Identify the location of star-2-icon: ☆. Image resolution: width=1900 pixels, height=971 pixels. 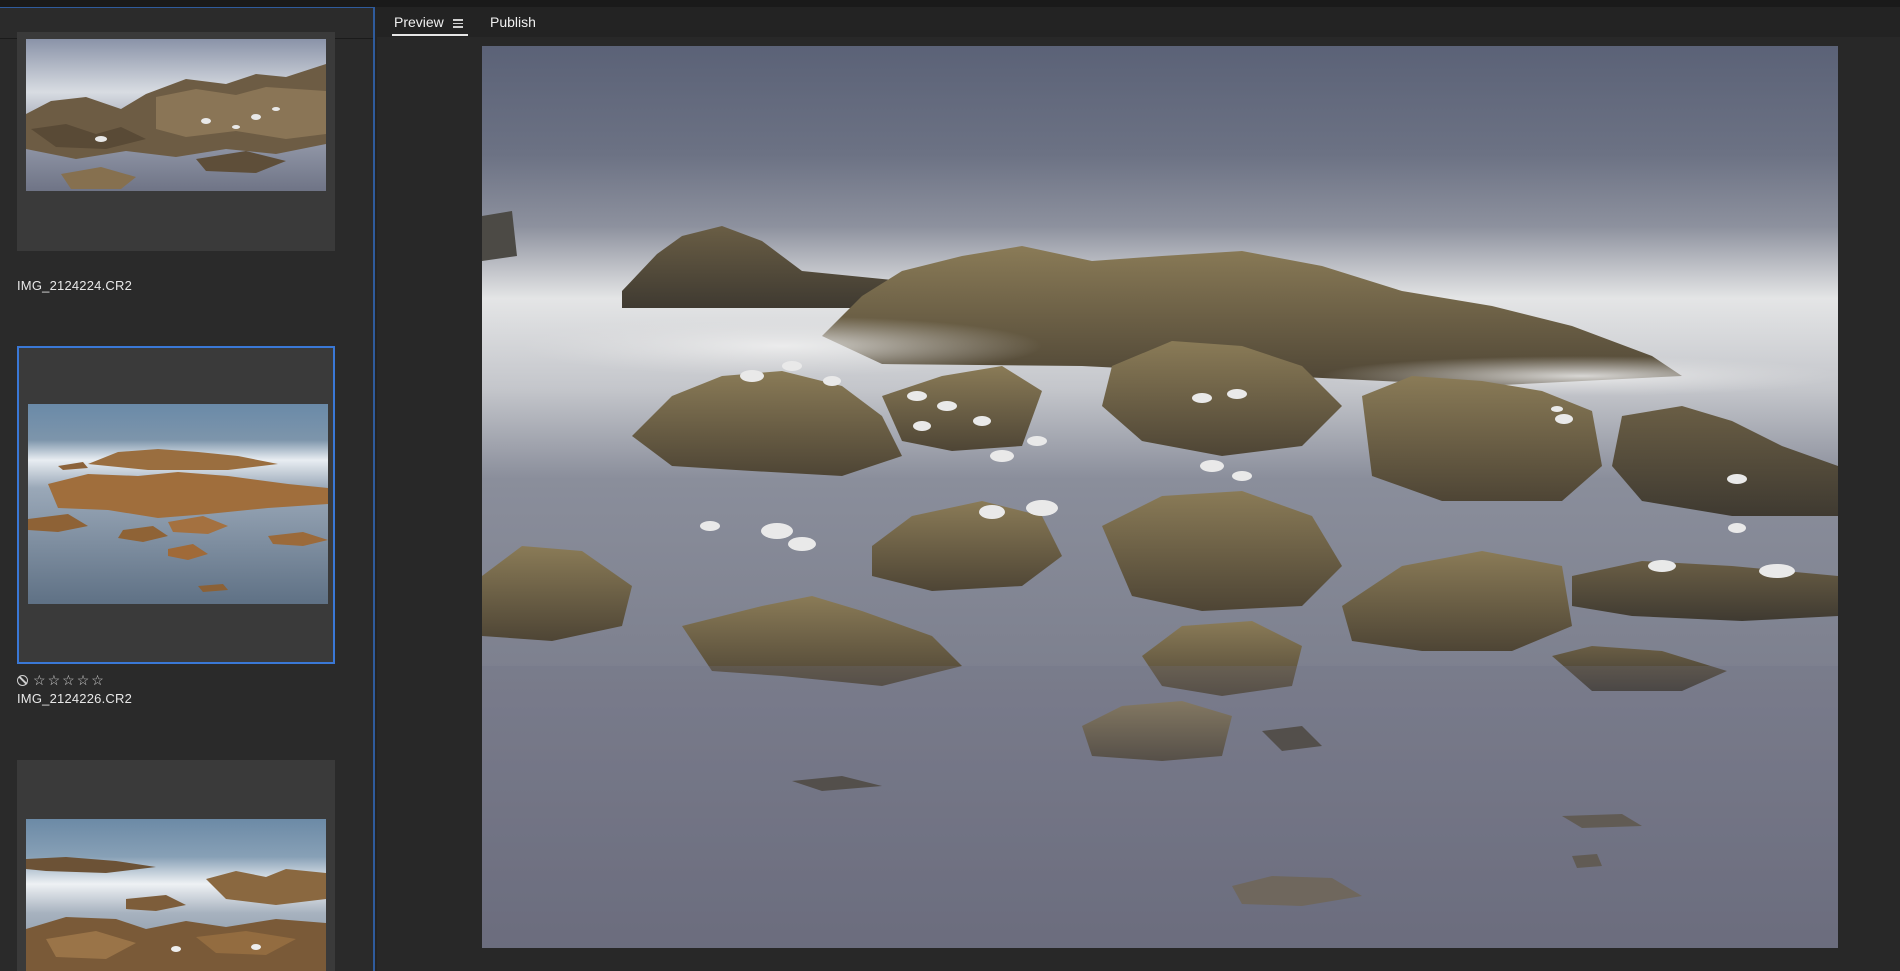
(54, 680).